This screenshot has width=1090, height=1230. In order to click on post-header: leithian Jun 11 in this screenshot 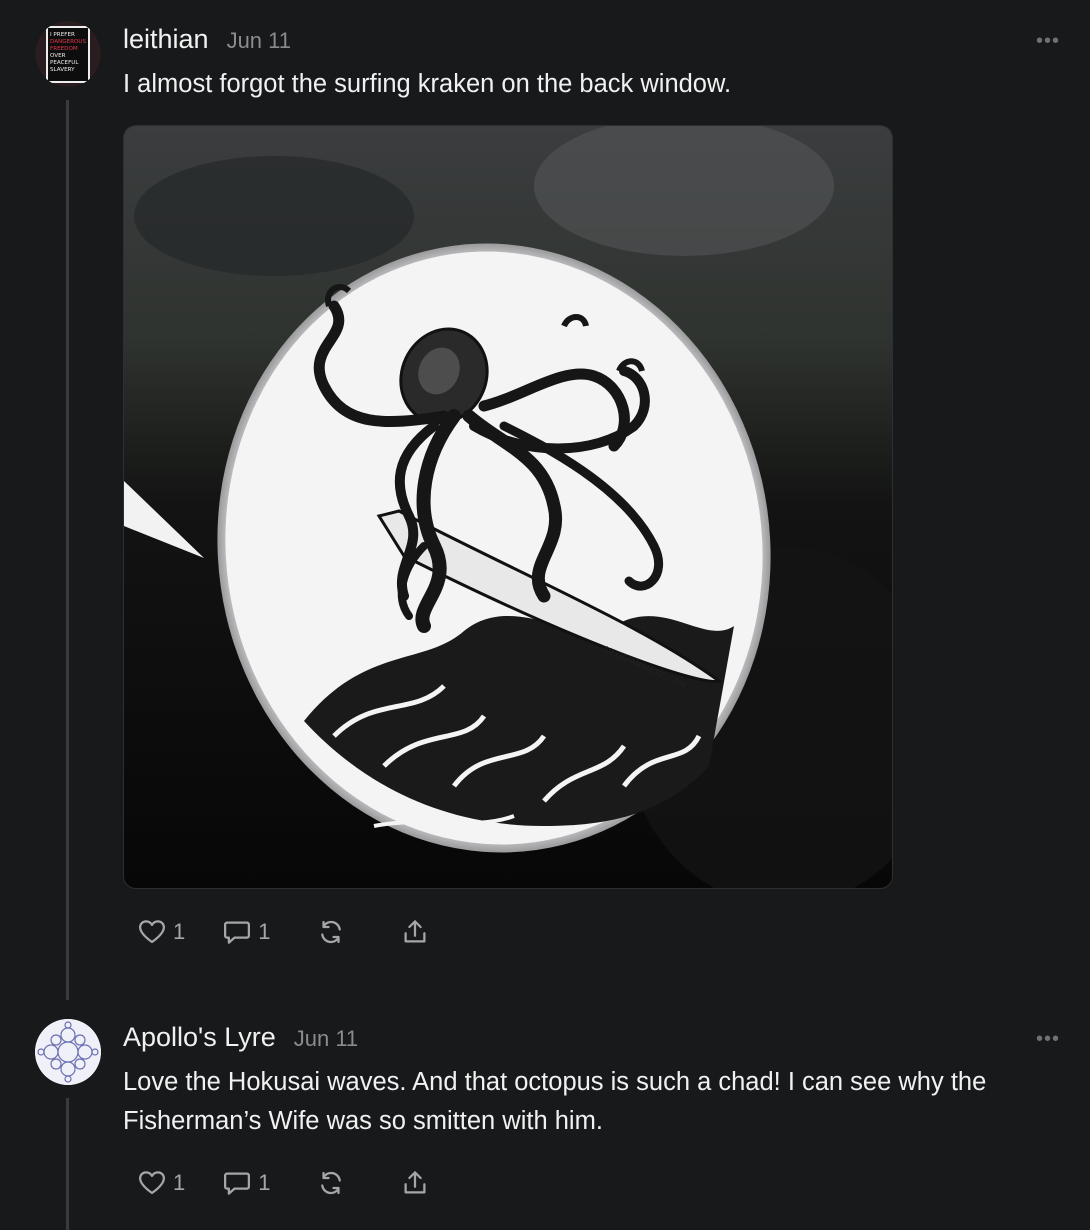, I will do `click(207, 39)`.